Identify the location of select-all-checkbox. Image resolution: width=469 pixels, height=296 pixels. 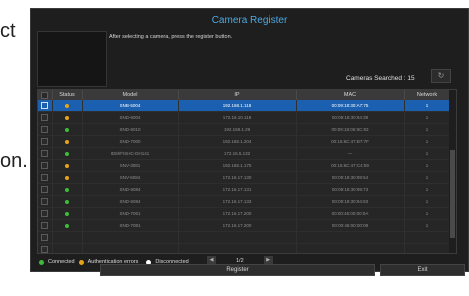
(45, 95).